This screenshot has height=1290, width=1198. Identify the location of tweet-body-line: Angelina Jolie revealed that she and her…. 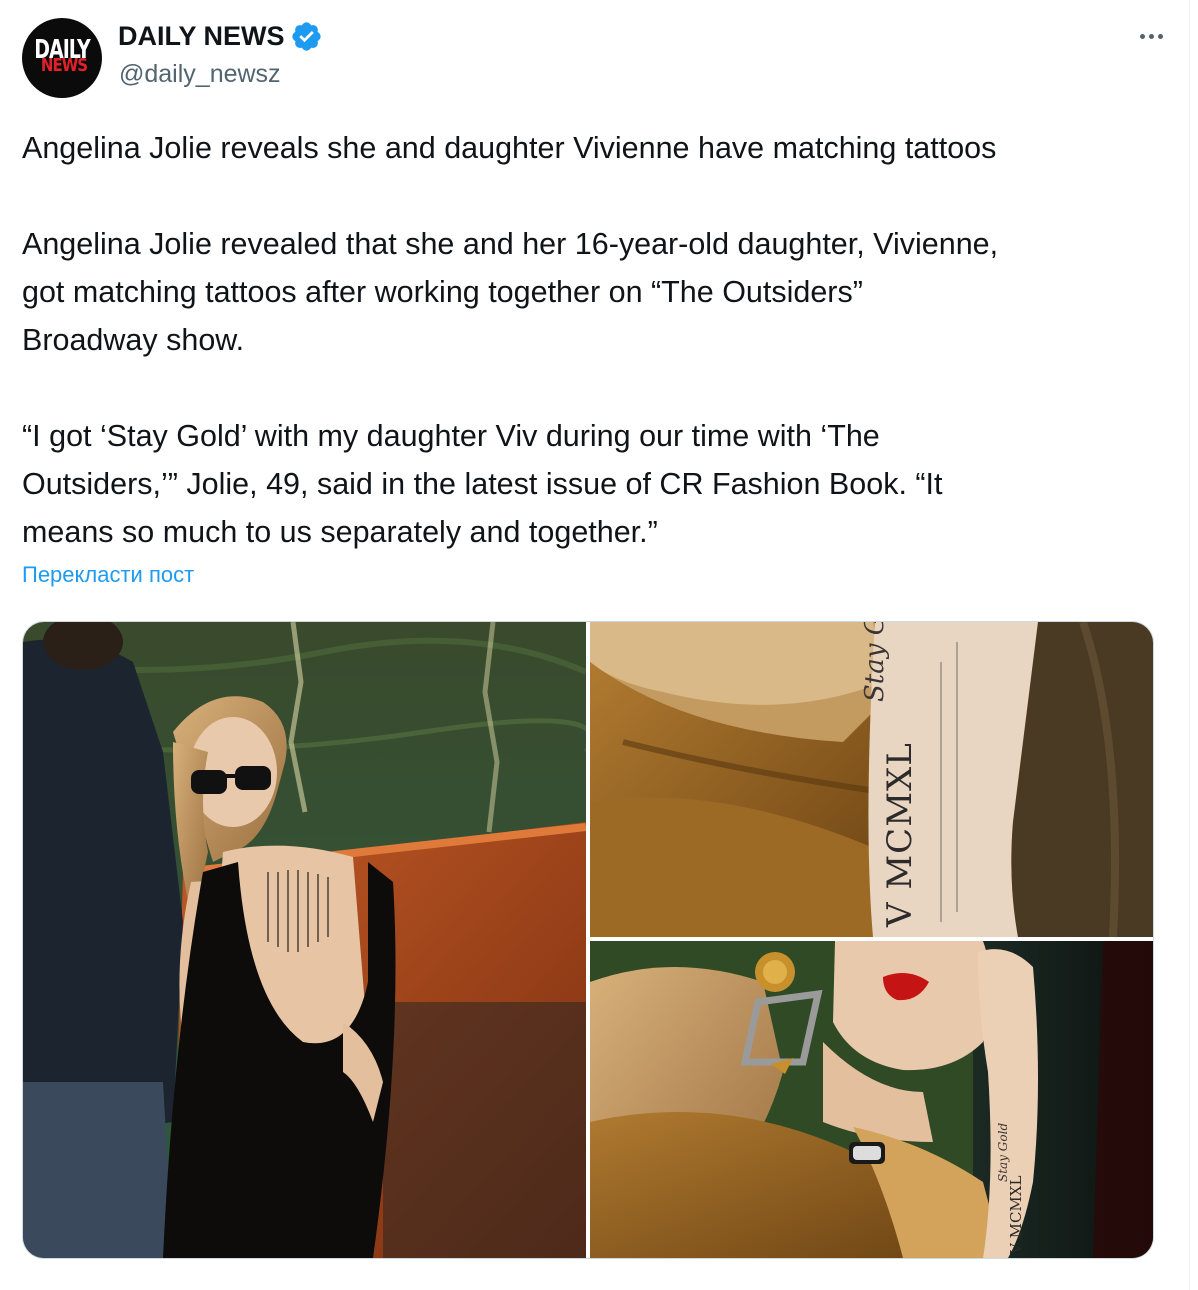
(510, 244).